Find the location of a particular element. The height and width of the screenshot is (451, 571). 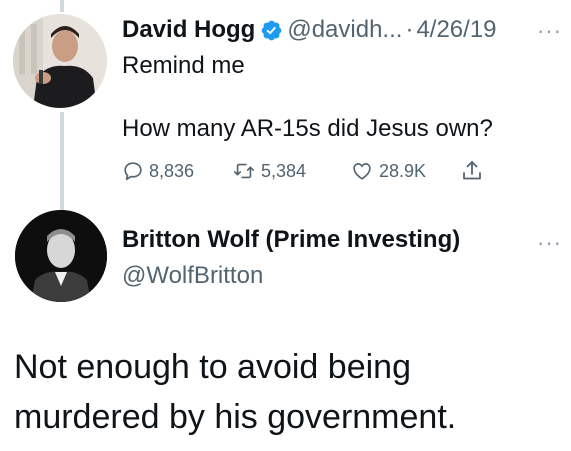

tweet-date: 4/26/19 is located at coordinates (456, 30).